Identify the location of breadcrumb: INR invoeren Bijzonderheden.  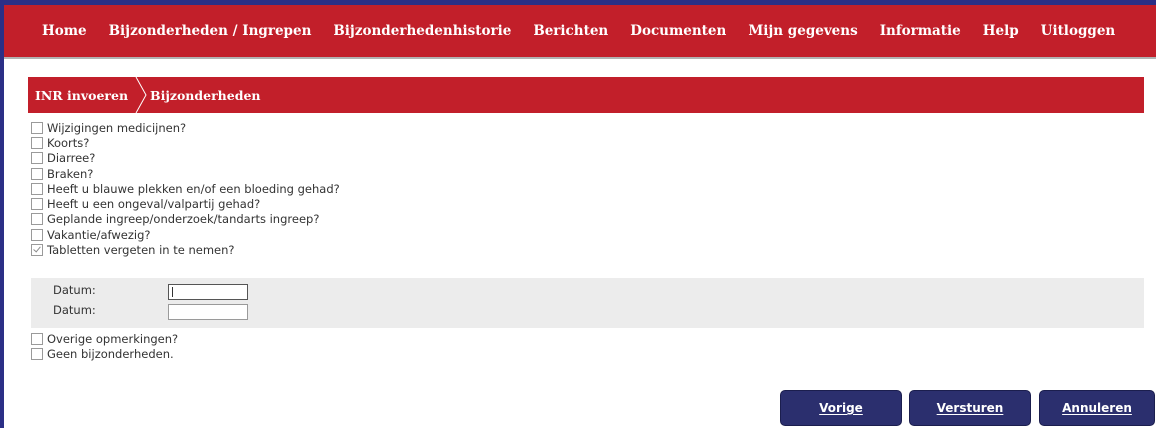
(586, 95).